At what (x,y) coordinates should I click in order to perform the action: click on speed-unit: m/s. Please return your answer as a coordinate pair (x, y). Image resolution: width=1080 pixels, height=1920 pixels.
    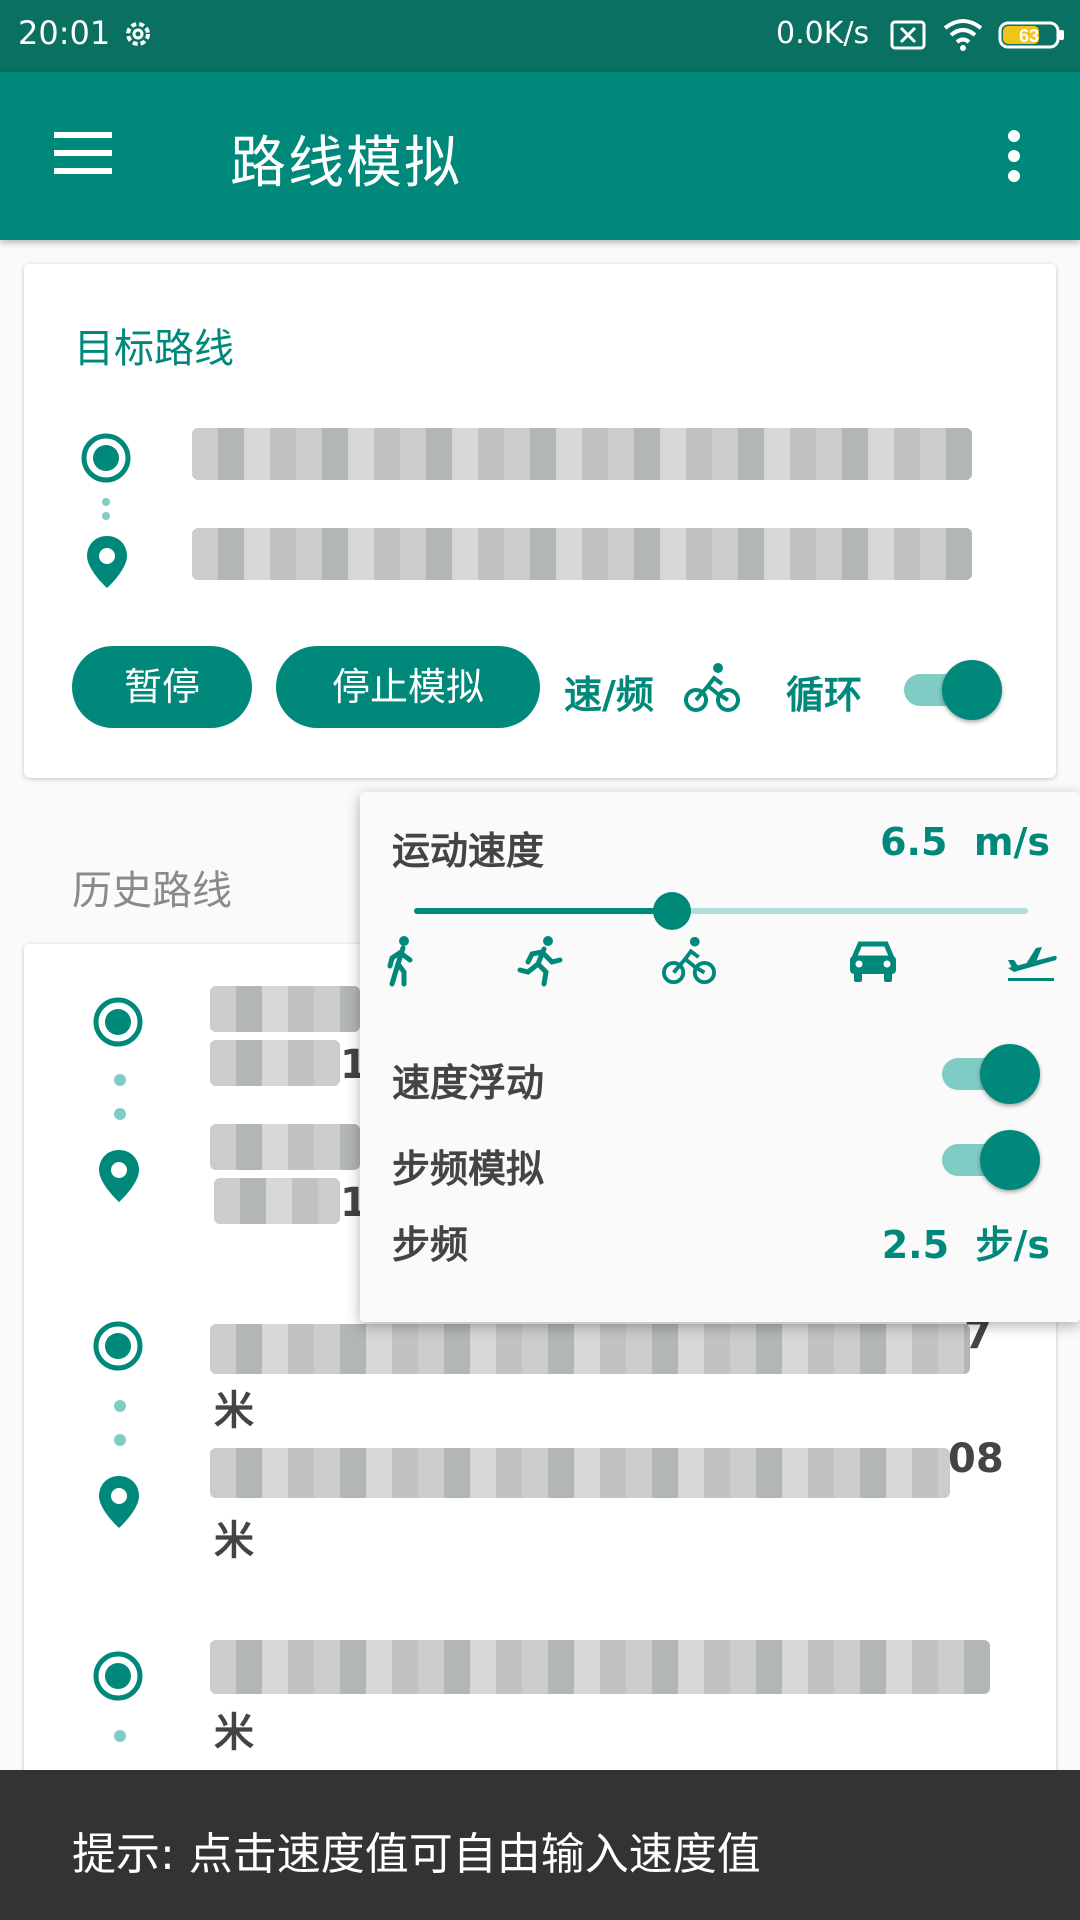
    Looking at the image, I should click on (1011, 842).